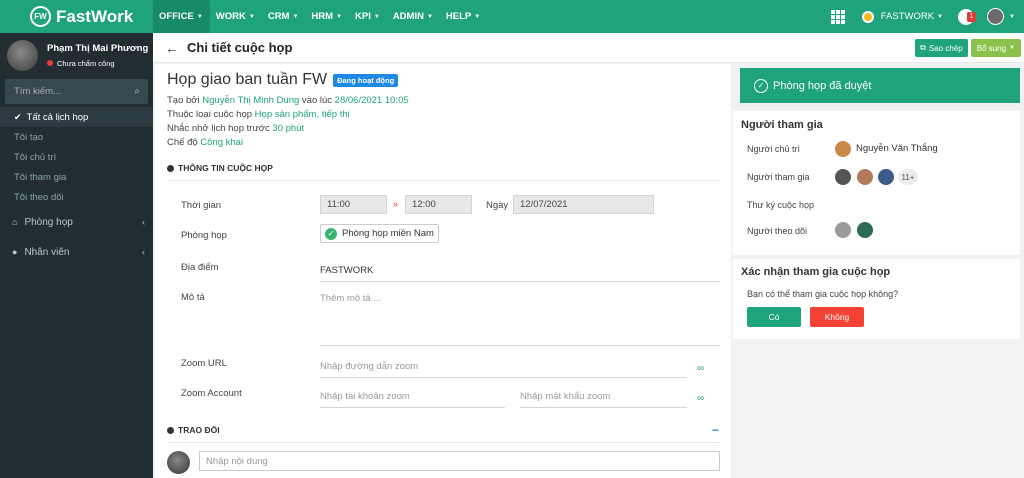 This screenshot has height=478, width=1024. What do you see at coordinates (76, 222) in the screenshot?
I see `sidebar-item-meeting-rooms: ⌂ Phòng họp ‹` at bounding box center [76, 222].